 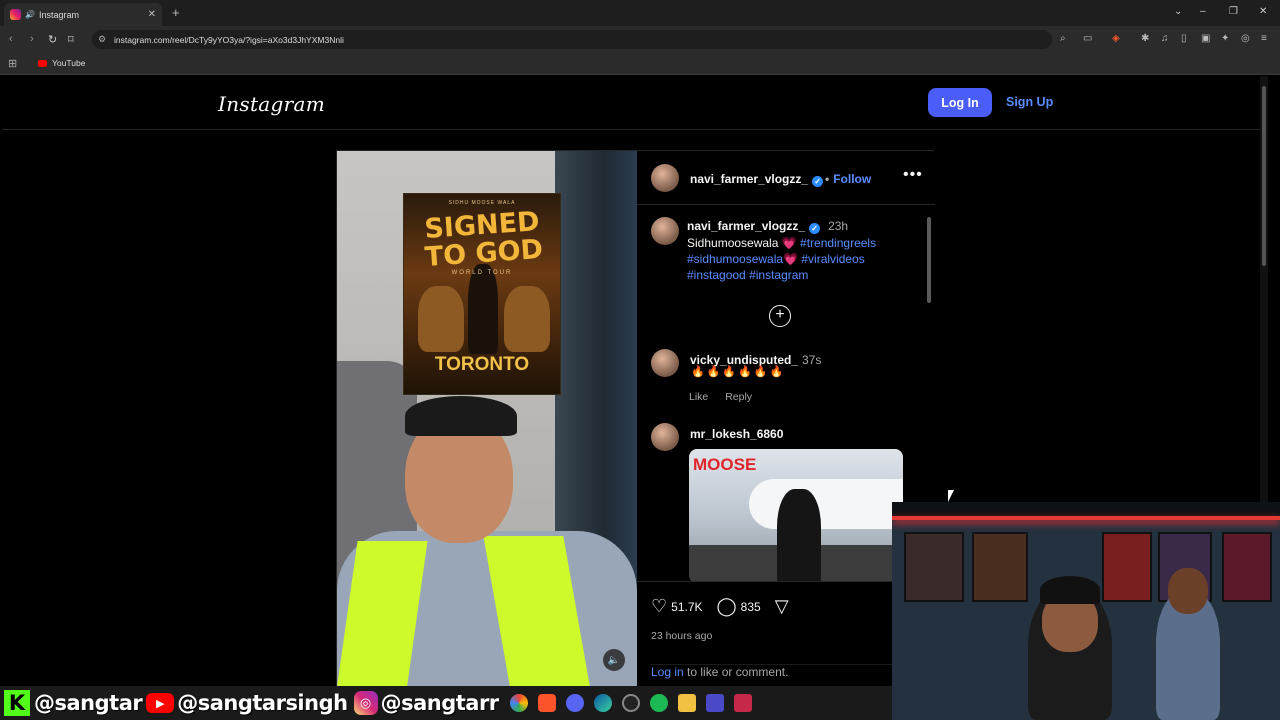 What do you see at coordinates (1233, 11) in the screenshot?
I see `restore-button: ❐` at bounding box center [1233, 11].